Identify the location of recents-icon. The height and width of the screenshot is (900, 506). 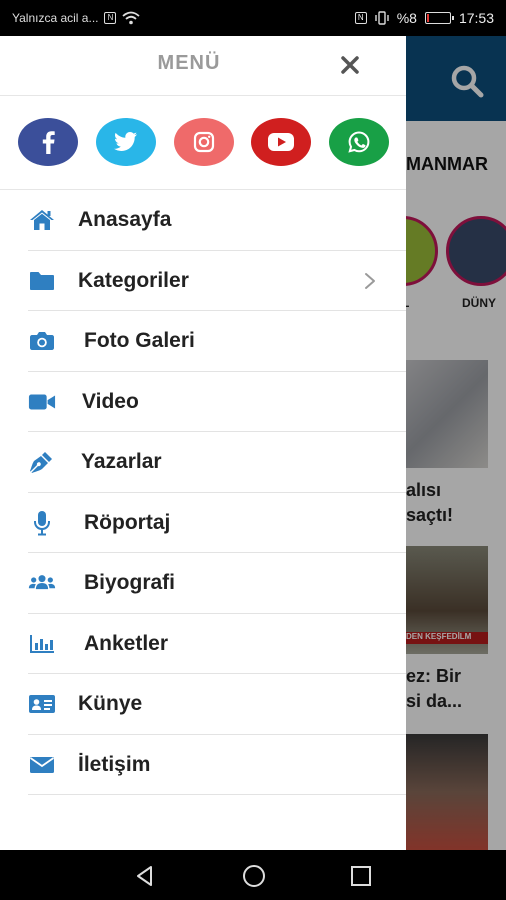
(361, 876).